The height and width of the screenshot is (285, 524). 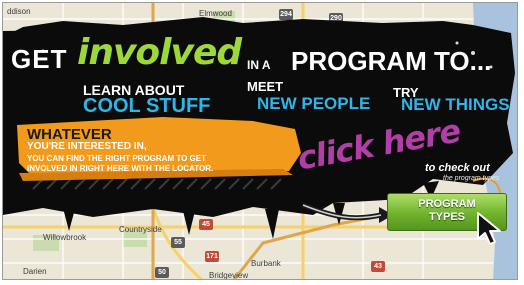 I want to click on cool-stuff-label: COOL STUFF, so click(x=147, y=106).